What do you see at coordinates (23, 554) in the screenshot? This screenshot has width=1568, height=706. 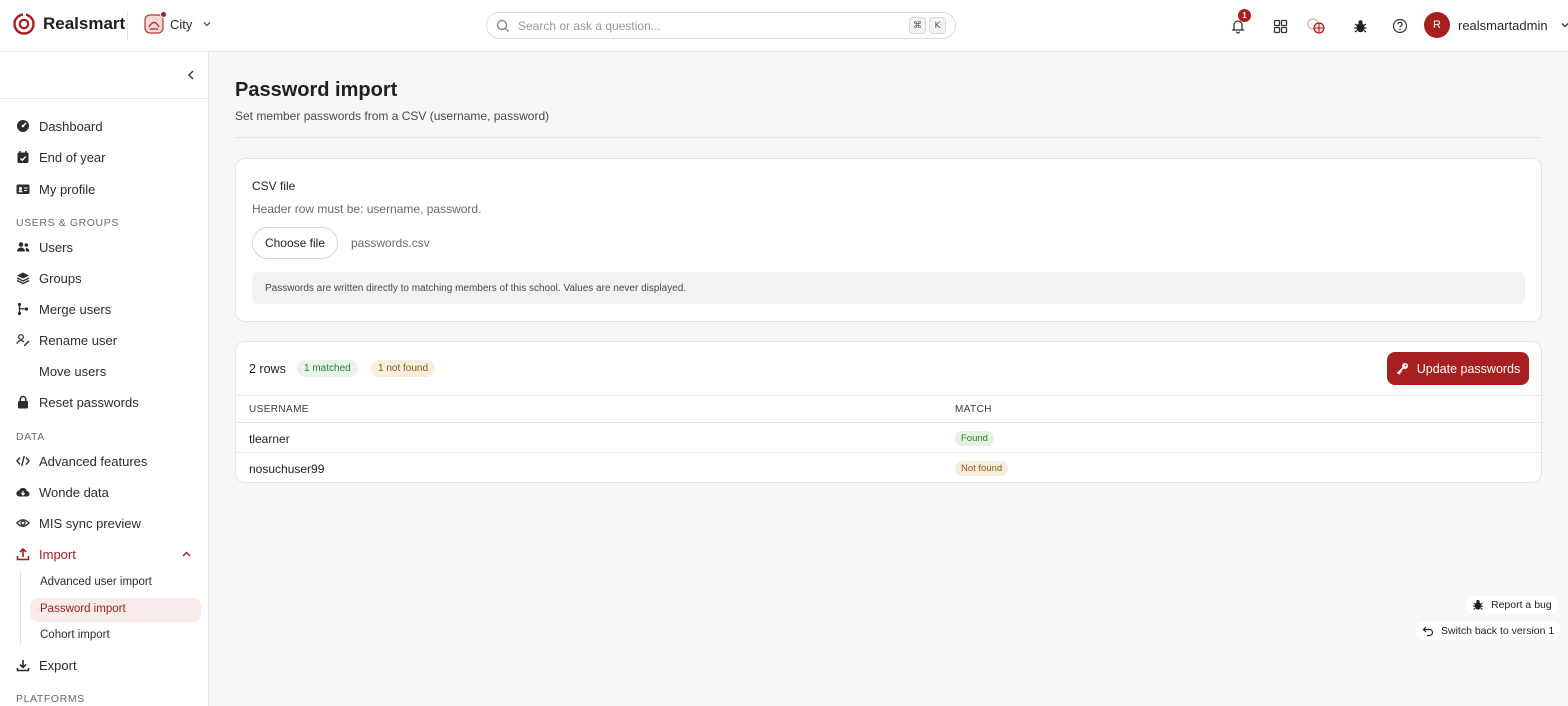 I see `upload-icon` at bounding box center [23, 554].